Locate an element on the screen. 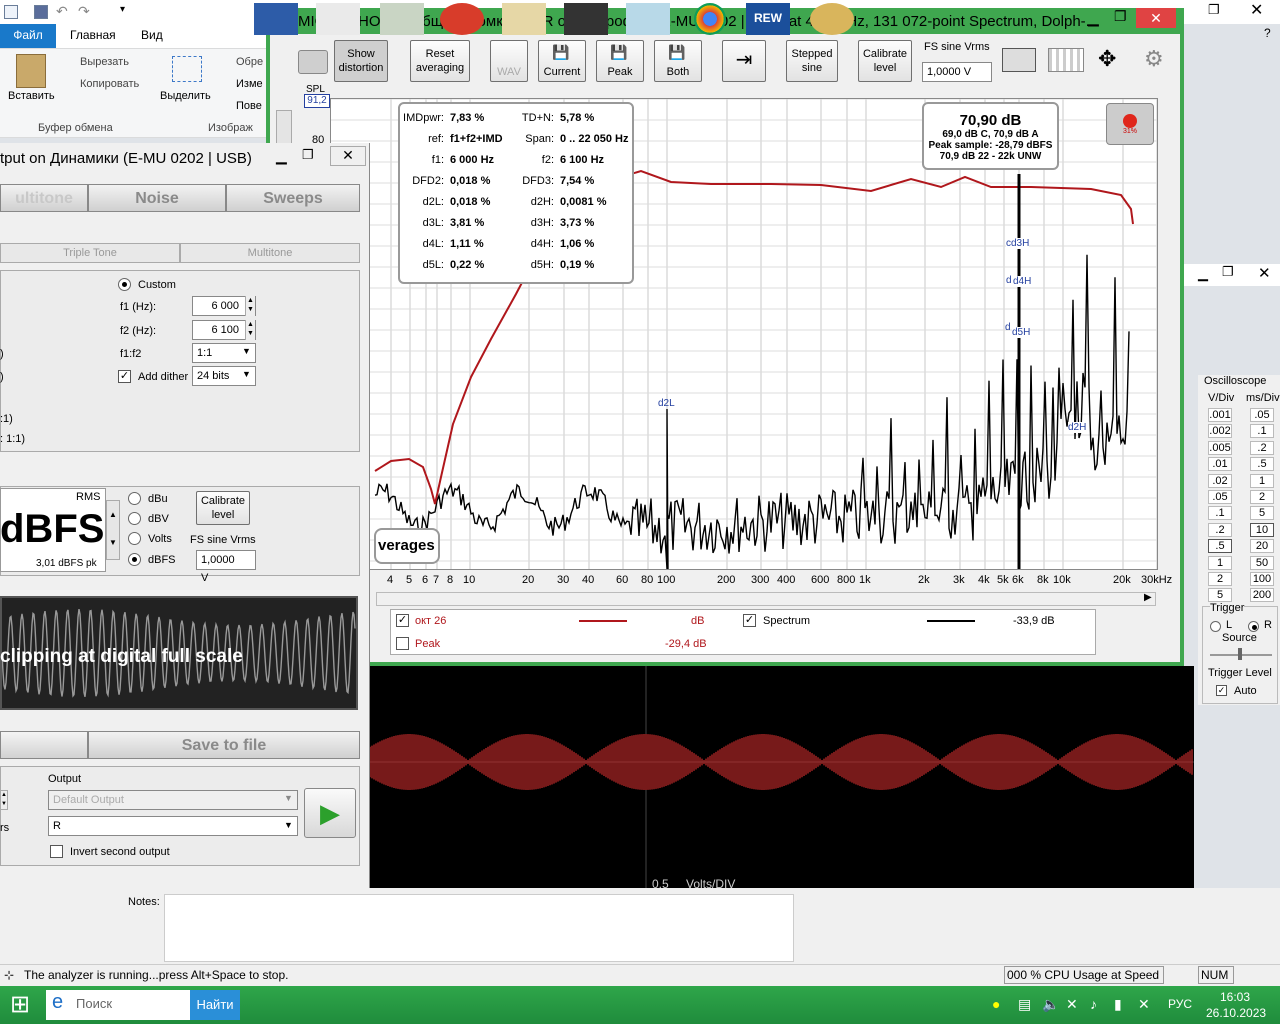 The image size is (1280, 1024). level-spinner: ▲ ▼ is located at coordinates (113, 530).